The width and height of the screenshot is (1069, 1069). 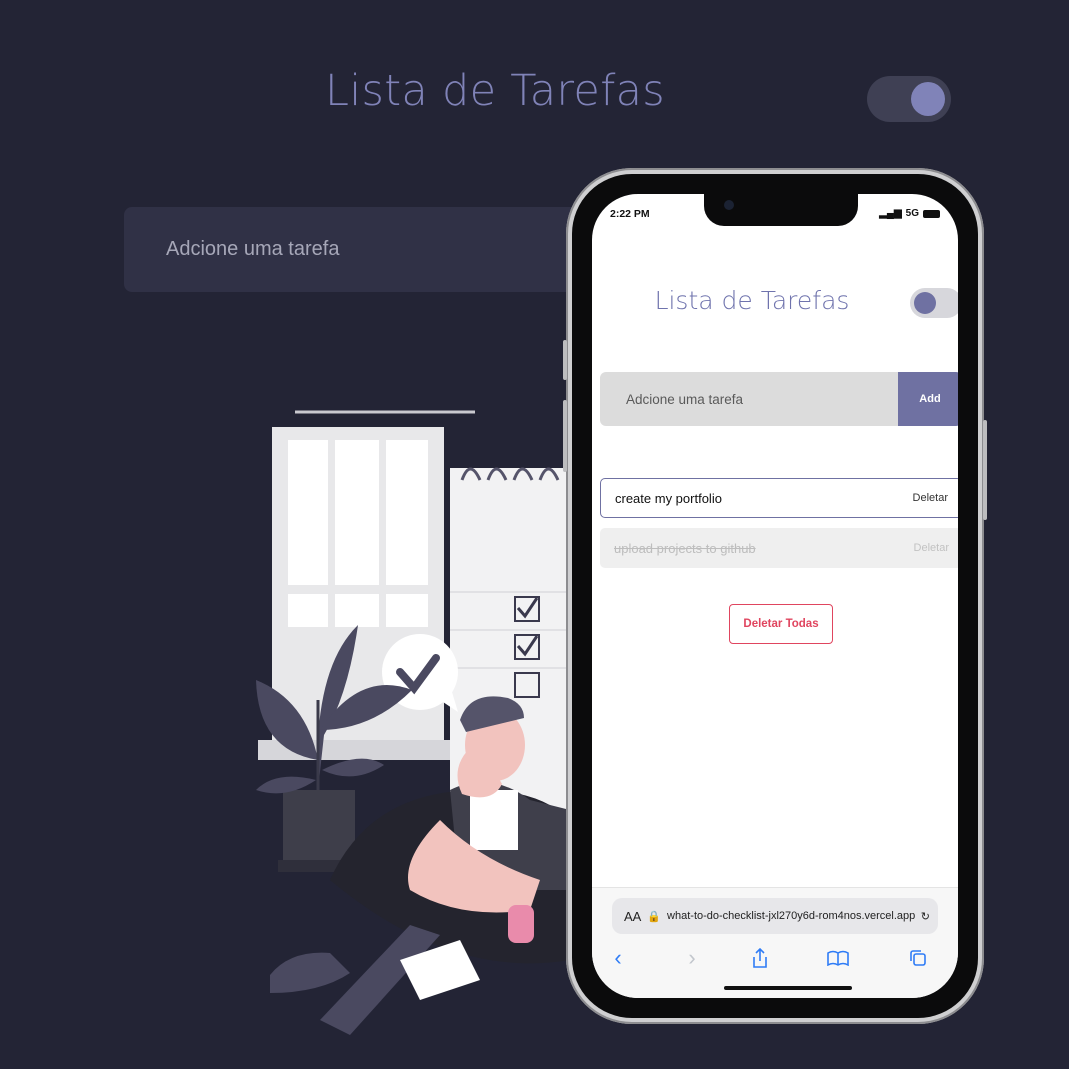 What do you see at coordinates (618, 958) in the screenshot?
I see `back-icon: ‹` at bounding box center [618, 958].